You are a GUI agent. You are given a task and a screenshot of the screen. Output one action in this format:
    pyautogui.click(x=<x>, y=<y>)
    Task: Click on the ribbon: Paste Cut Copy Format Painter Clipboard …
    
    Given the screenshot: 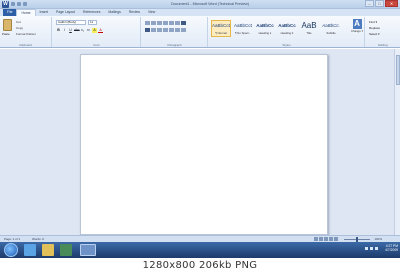 What is the action you would take?
    pyautogui.click(x=200, y=32)
    